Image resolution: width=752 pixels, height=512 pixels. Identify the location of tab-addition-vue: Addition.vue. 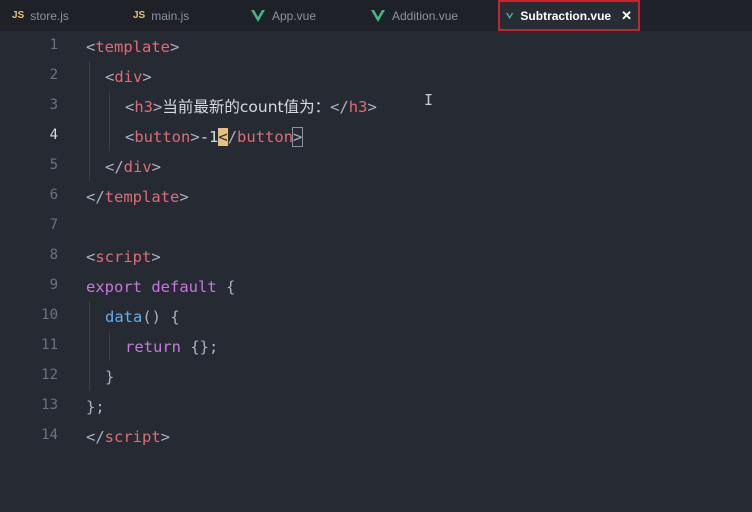
(414, 15).